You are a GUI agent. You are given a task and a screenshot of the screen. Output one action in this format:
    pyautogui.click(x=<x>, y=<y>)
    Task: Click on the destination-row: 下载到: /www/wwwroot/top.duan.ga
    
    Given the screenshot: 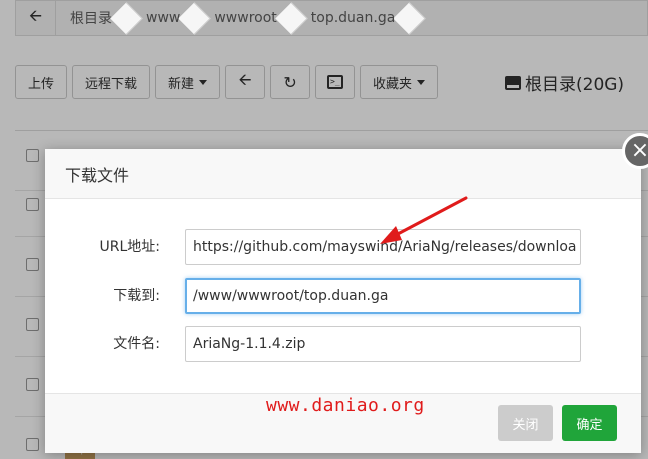 What is the action you would take?
    pyautogui.click(x=343, y=296)
    